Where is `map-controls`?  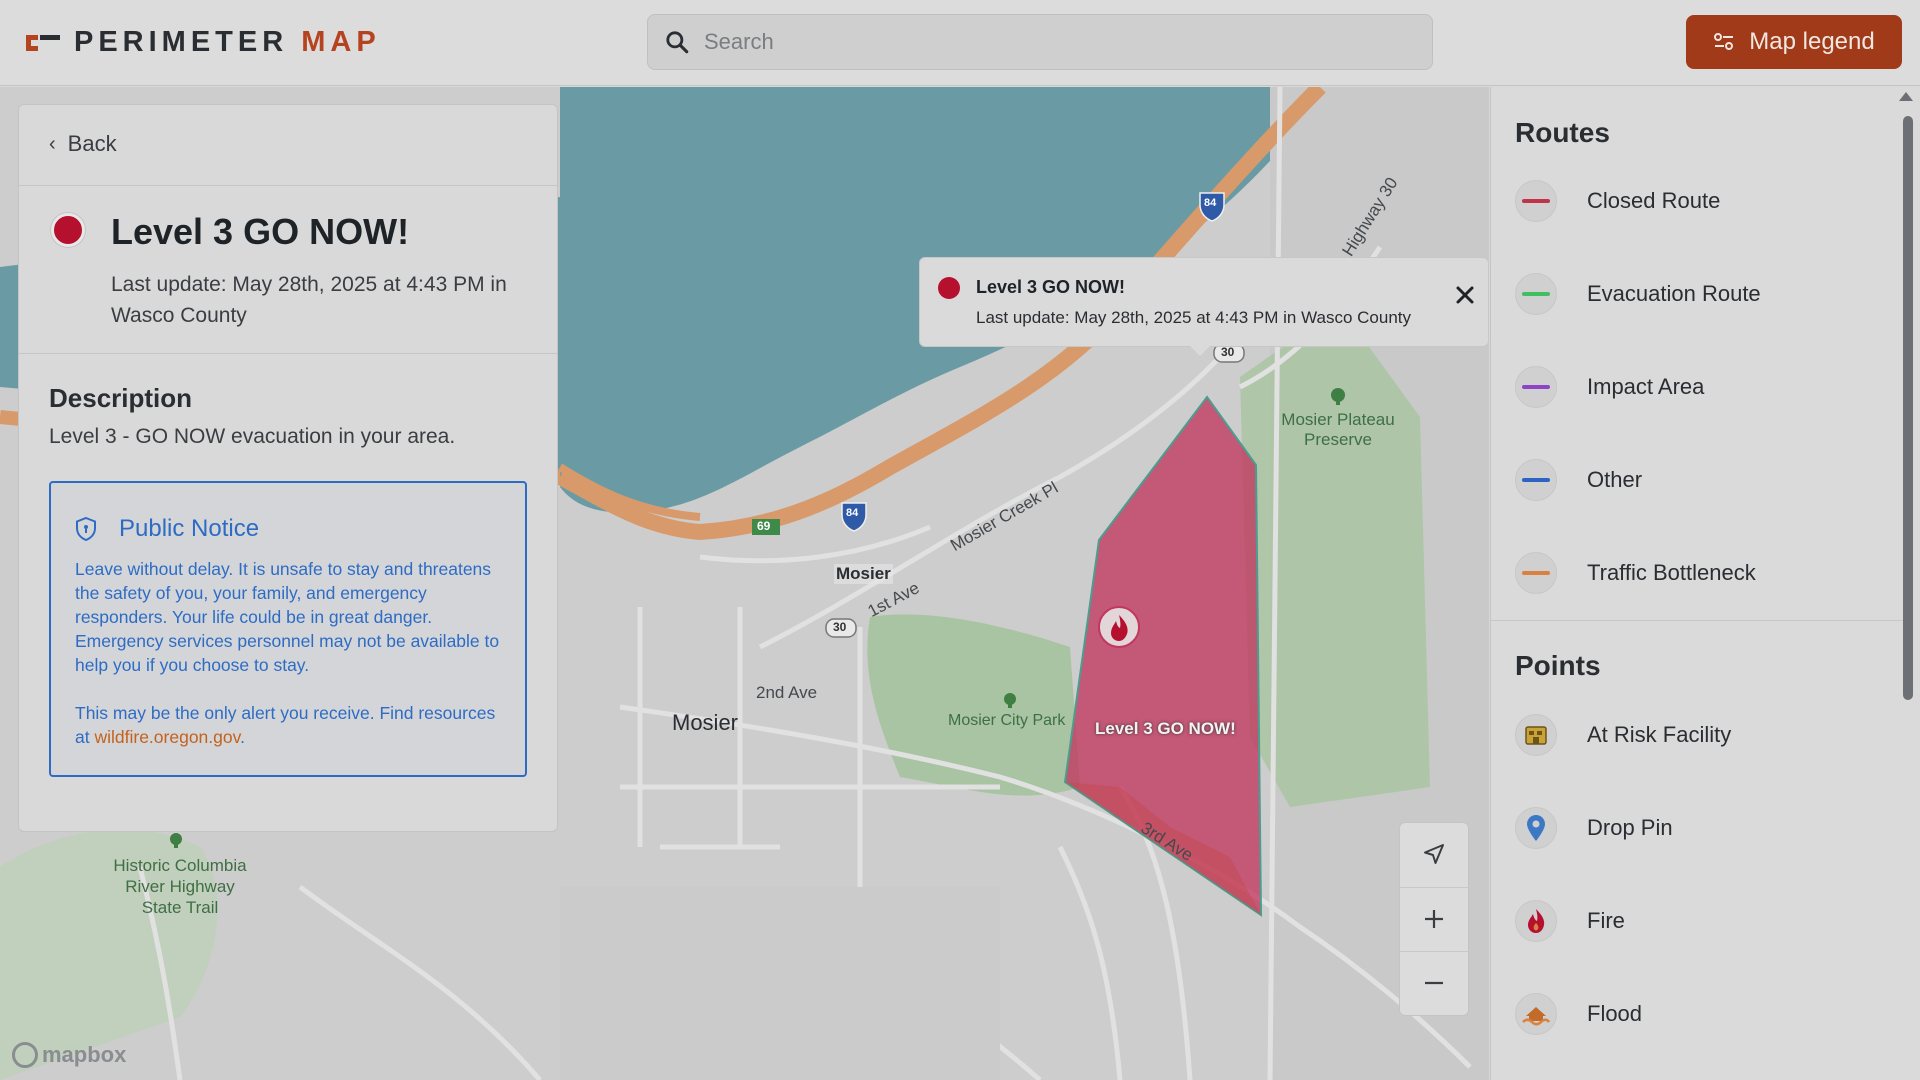 map-controls is located at coordinates (1434, 919).